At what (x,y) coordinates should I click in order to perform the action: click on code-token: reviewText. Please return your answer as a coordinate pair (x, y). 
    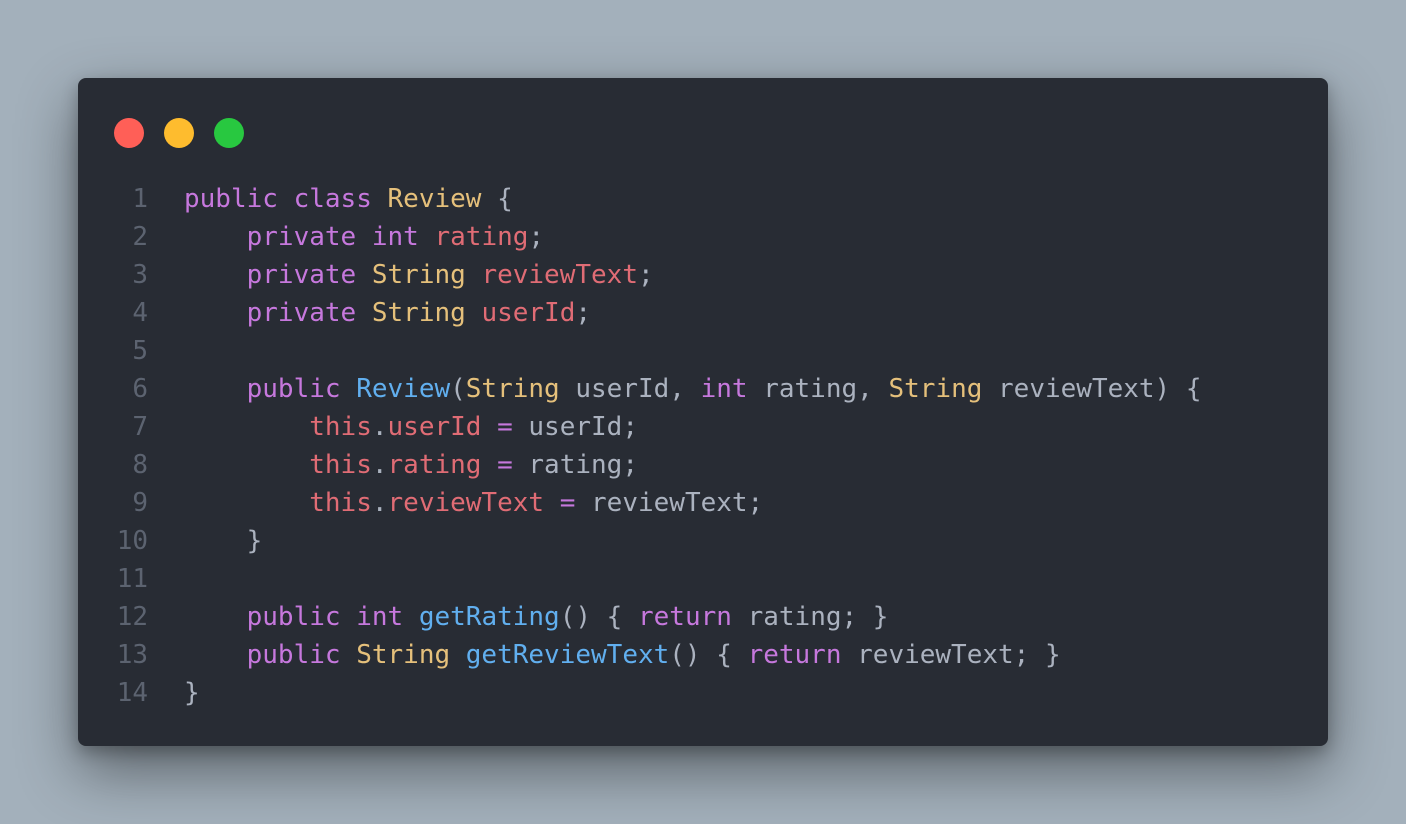
    Looking at the image, I should click on (559, 275).